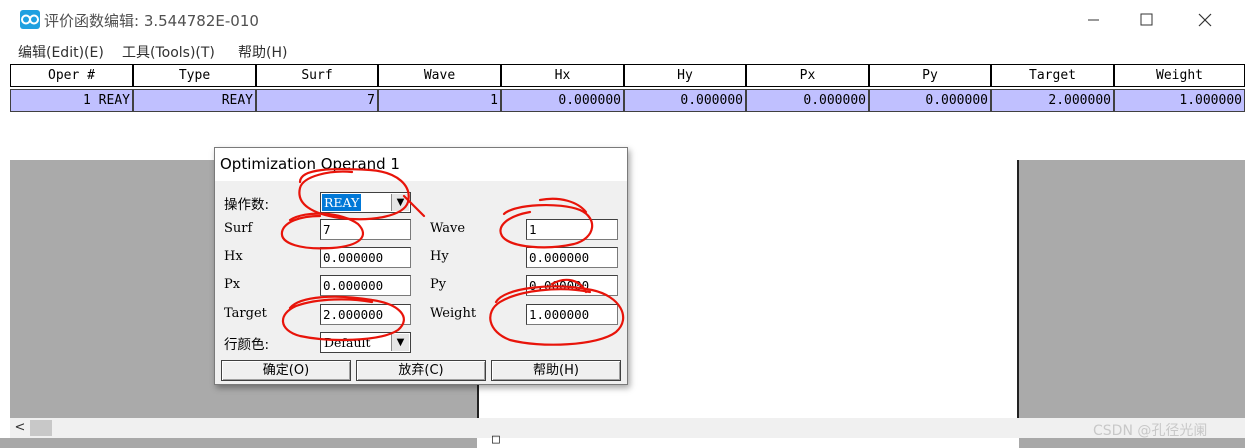 The height and width of the screenshot is (448, 1245). I want to click on table-cell-surf: 7, so click(317, 100).